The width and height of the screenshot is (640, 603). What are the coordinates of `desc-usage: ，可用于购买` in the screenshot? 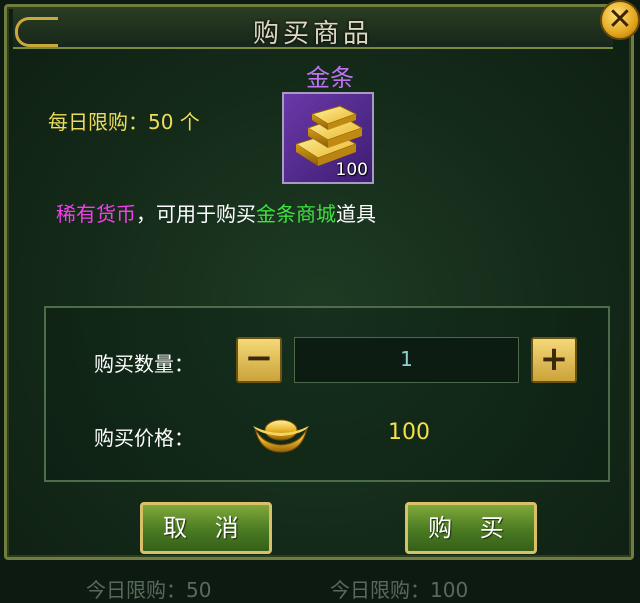 It's located at (196, 214).